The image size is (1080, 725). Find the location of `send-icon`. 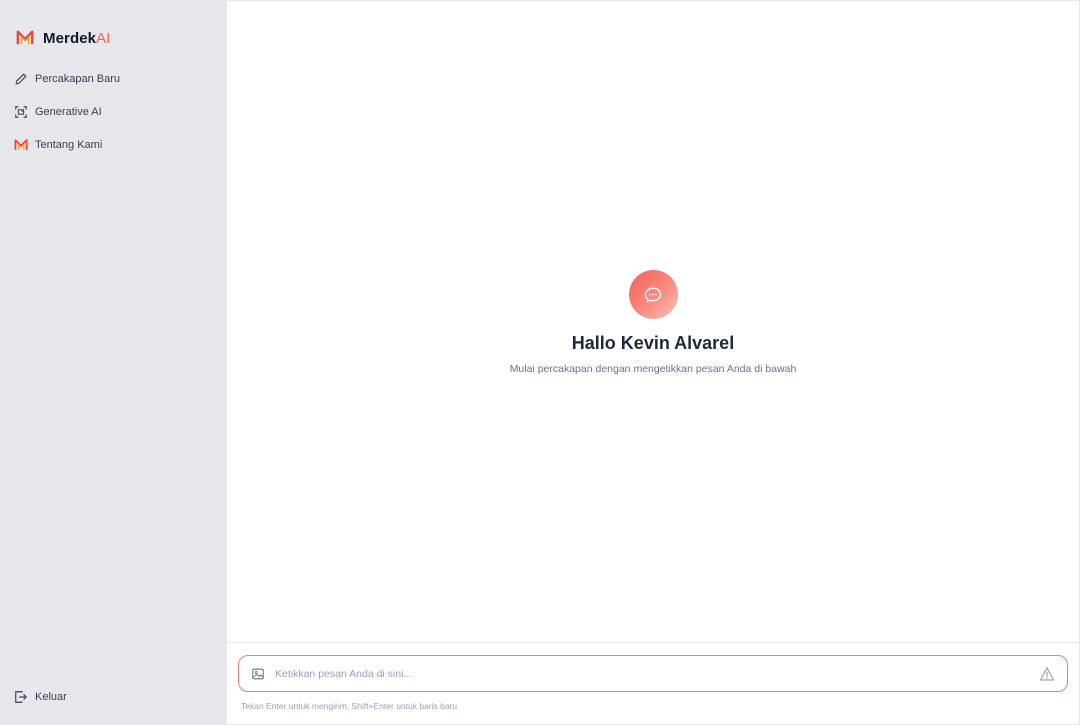

send-icon is located at coordinates (1047, 674).